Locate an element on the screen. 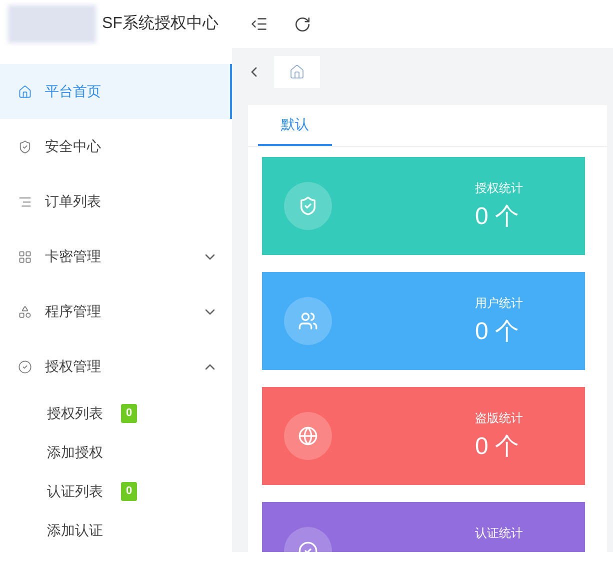  menu-item: 订单列表 is located at coordinates (116, 201).